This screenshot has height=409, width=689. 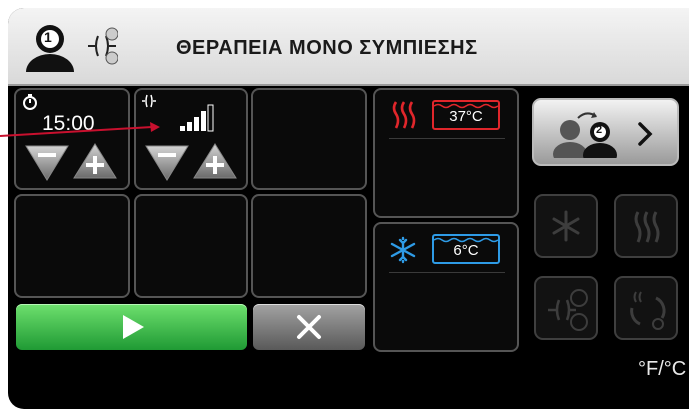 I want to click on cold-mode-button, so click(x=566, y=226).